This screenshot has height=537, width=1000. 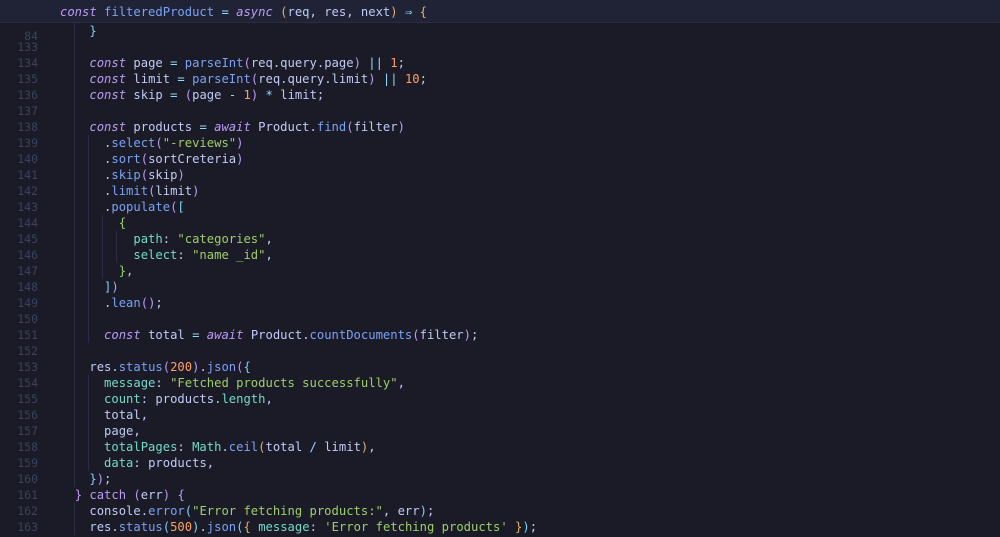 I want to click on code-line: 153, so click(x=500, y=358).